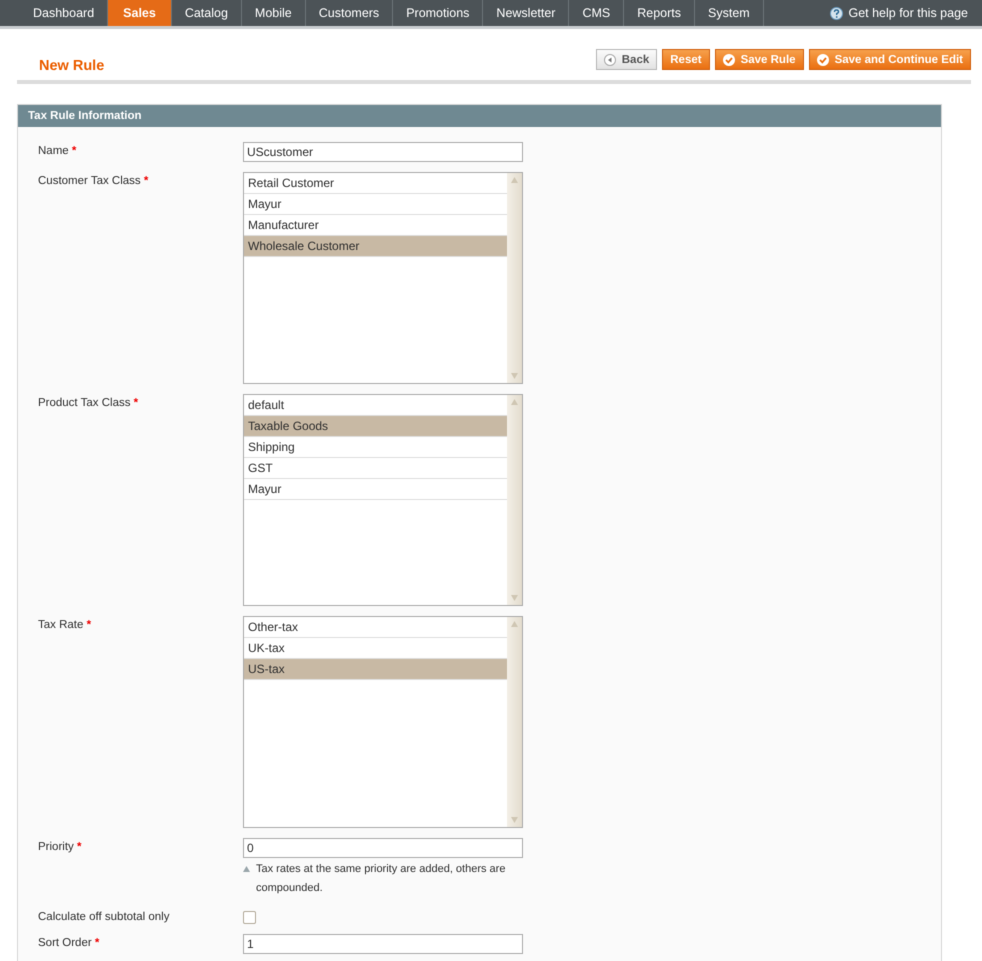 Image resolution: width=982 pixels, height=961 pixels. I want to click on help-icon, so click(837, 13).